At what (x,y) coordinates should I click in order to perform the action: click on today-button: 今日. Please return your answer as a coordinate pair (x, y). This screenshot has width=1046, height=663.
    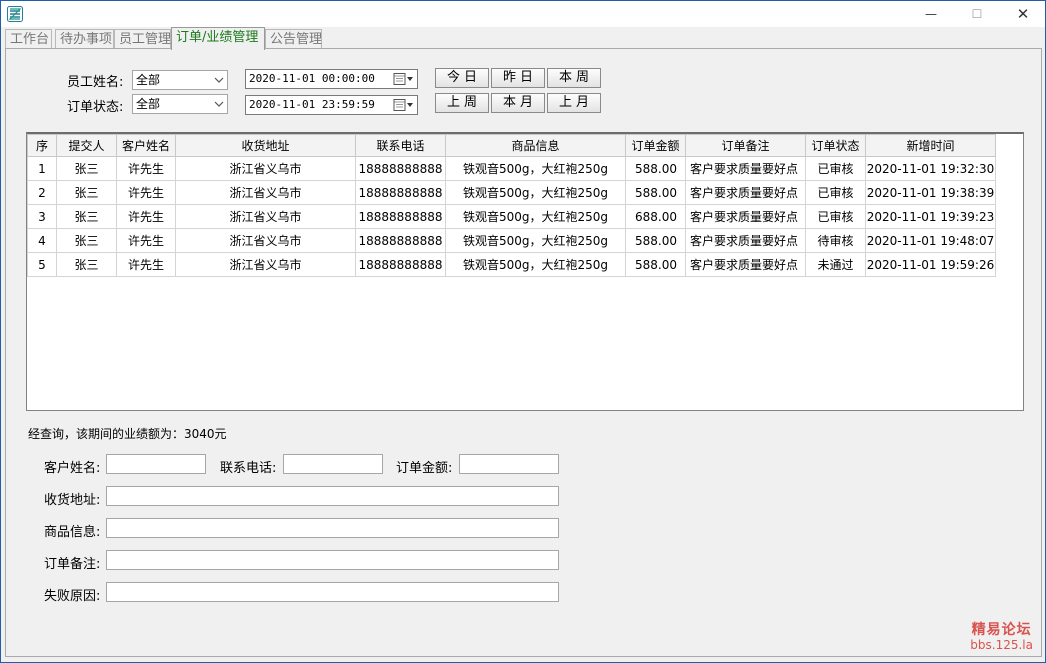
    Looking at the image, I should click on (462, 78).